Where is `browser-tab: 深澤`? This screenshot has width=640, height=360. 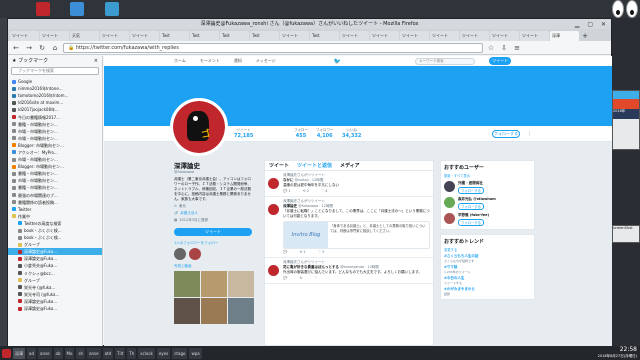
browser-tab: 深澤 is located at coordinates (564, 36).